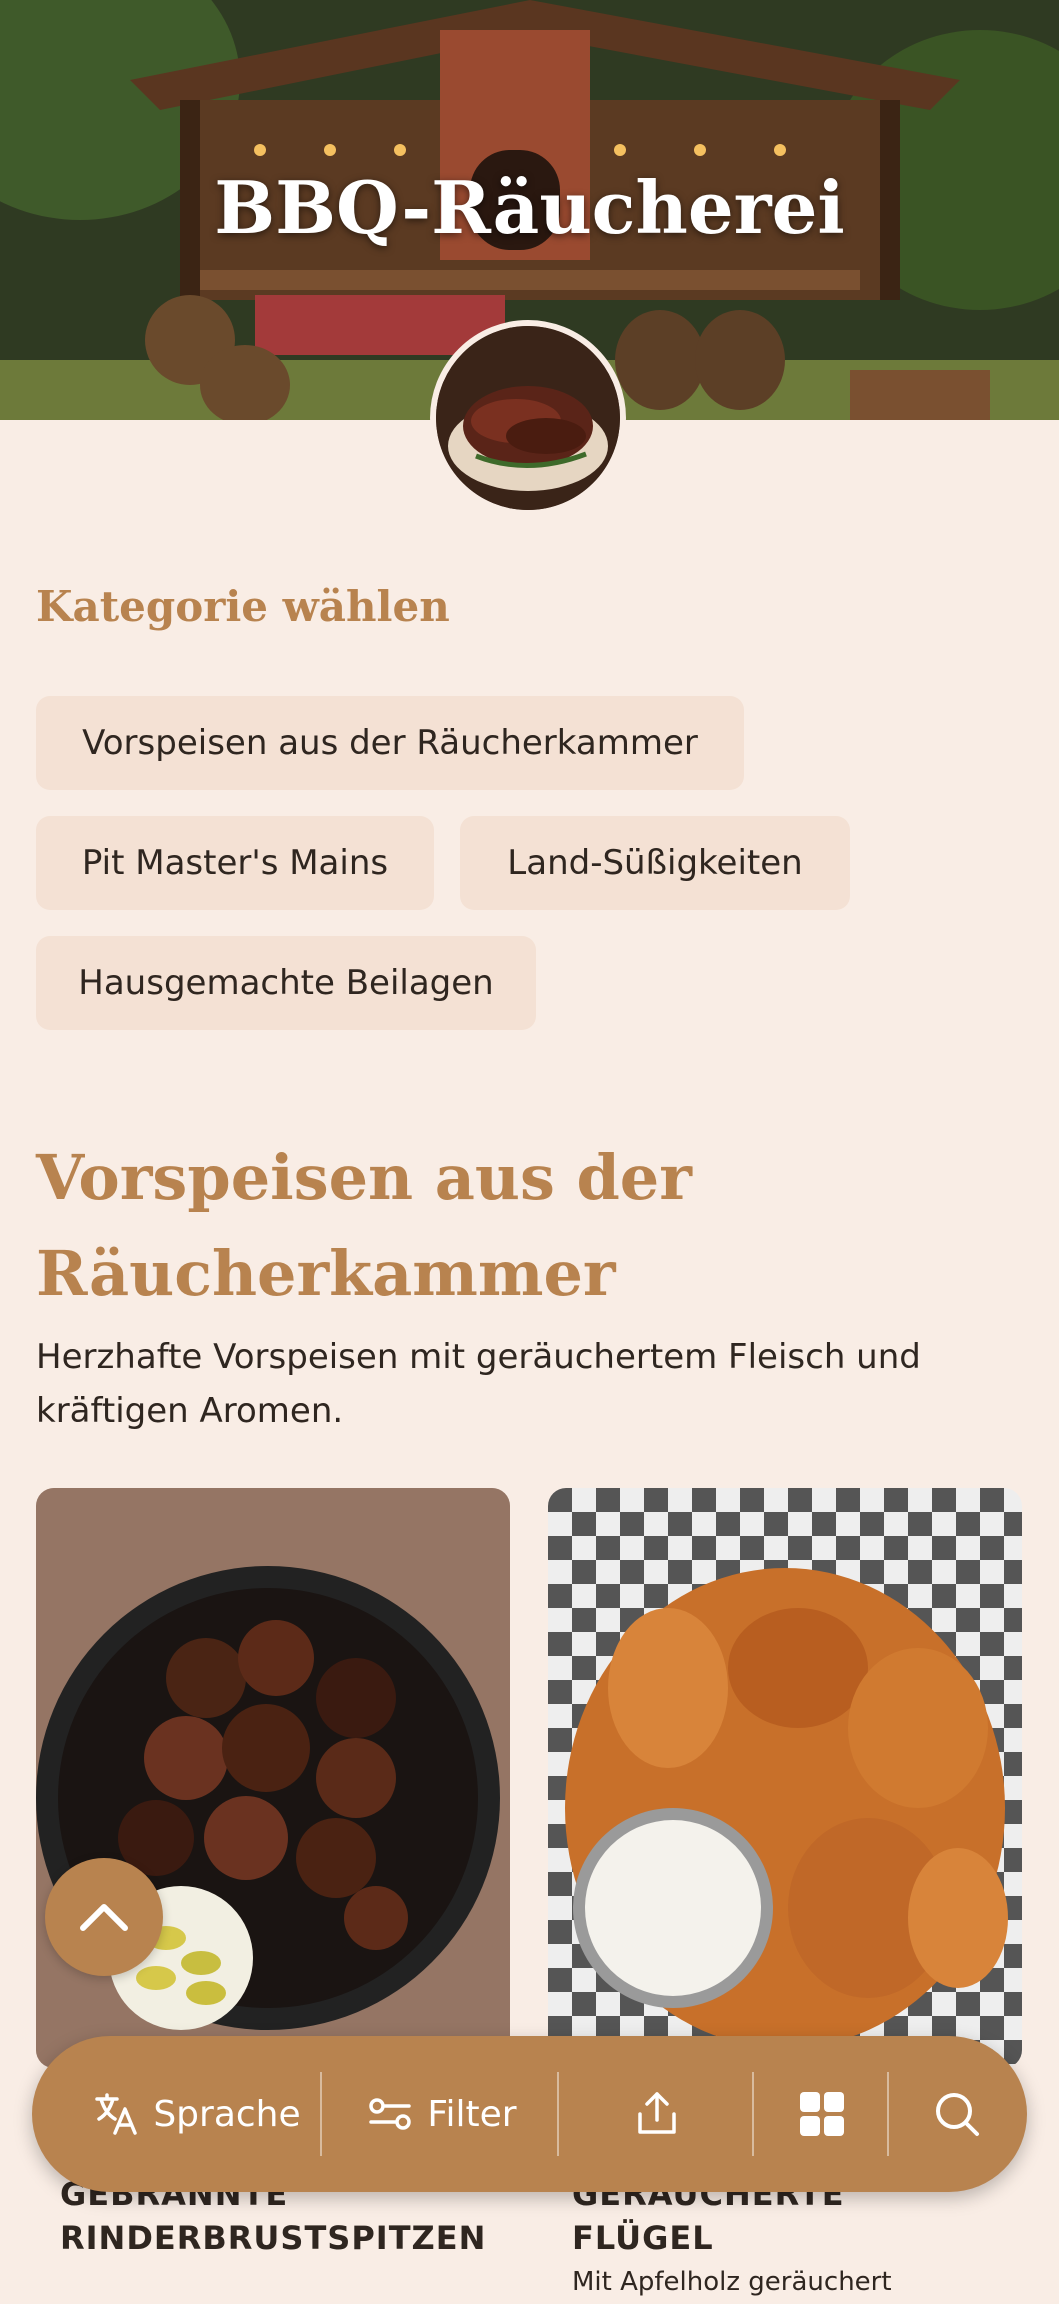 Image resolution: width=1059 pixels, height=2304 pixels. I want to click on grid-view-button, so click(822, 2114).